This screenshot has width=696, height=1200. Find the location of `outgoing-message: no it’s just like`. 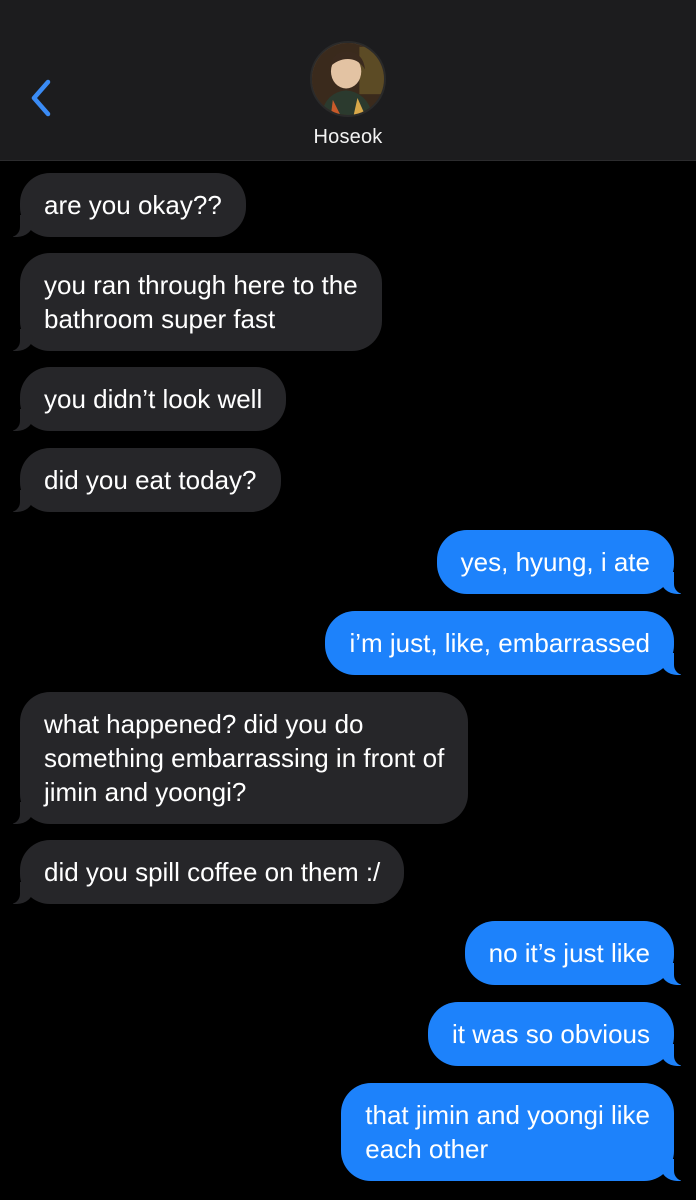

outgoing-message: no it’s just like is located at coordinates (576, 953).